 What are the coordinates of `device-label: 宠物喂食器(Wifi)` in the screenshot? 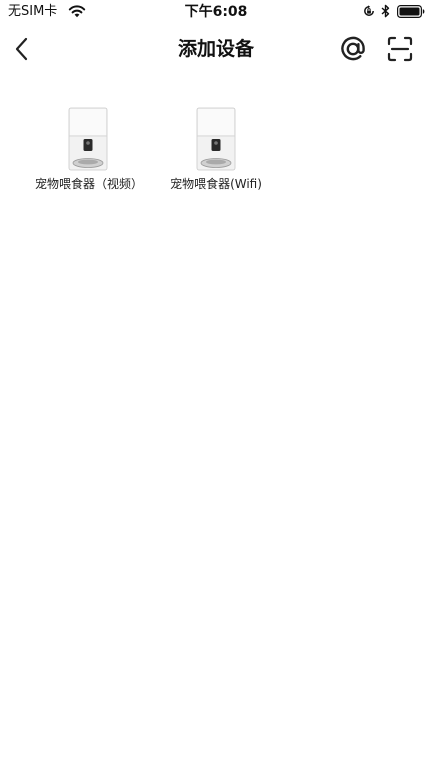 It's located at (216, 184).